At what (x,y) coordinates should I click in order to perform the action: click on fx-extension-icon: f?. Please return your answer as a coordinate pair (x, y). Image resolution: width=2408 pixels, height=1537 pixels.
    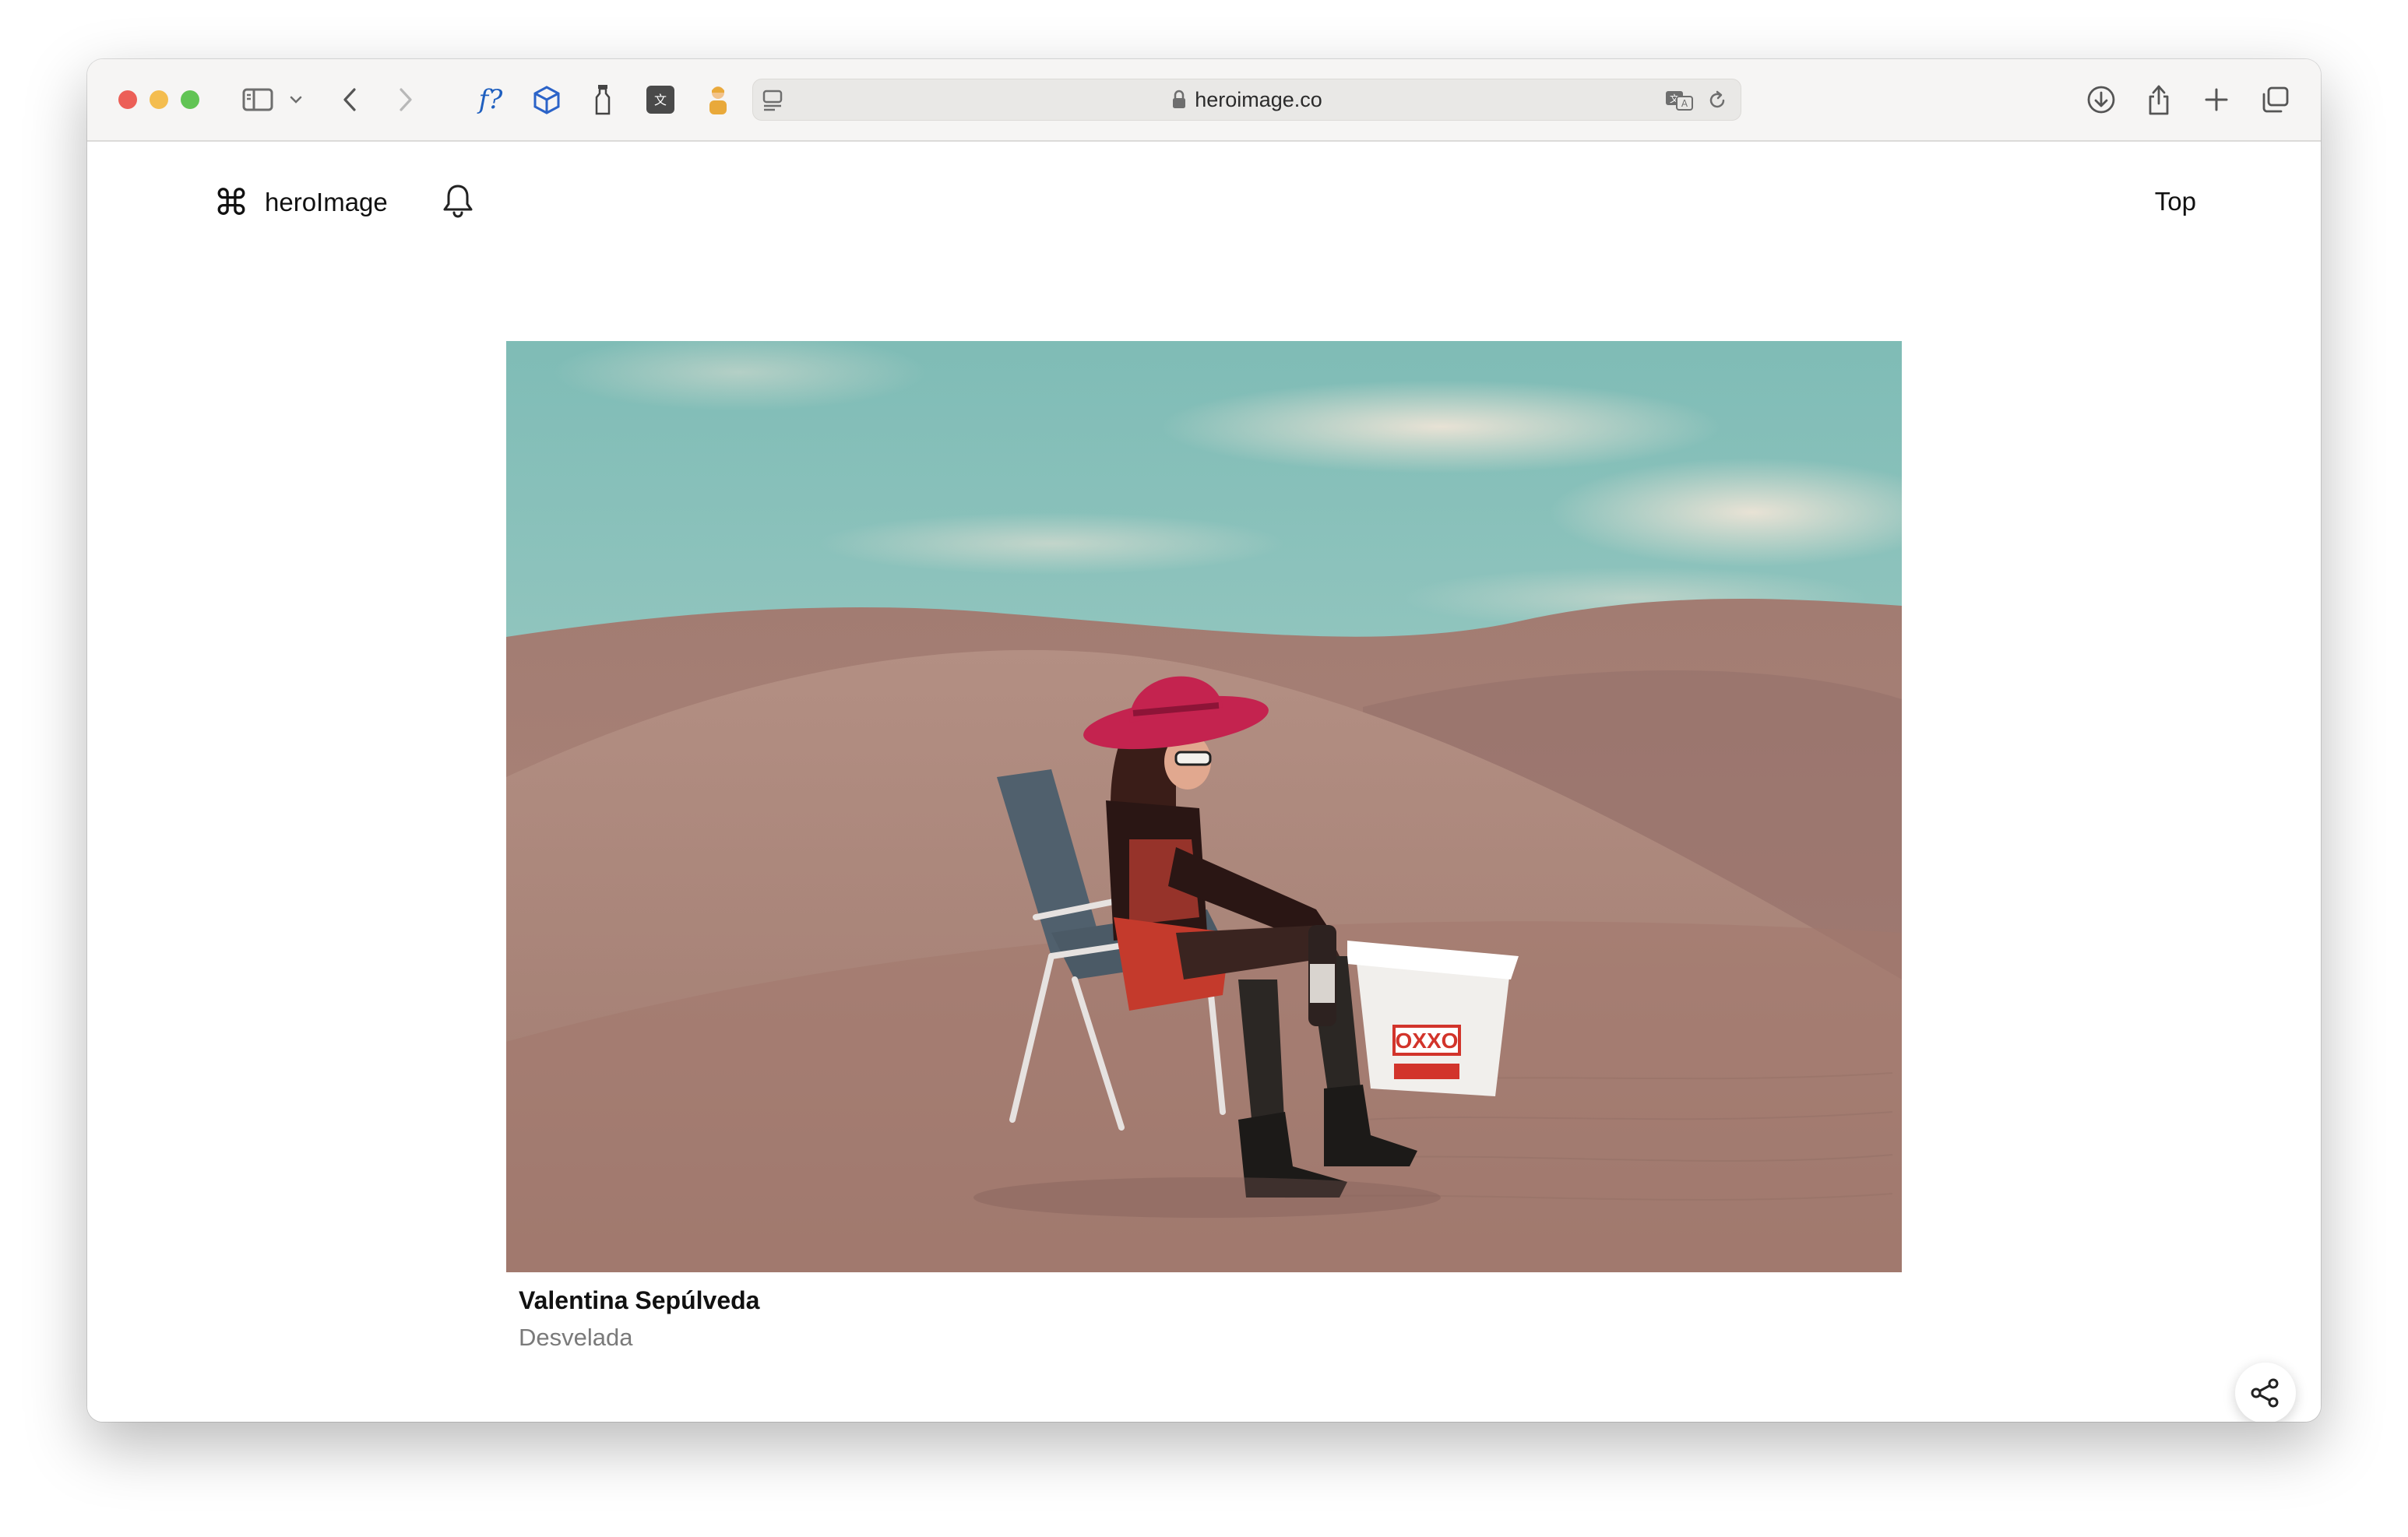
    Looking at the image, I should click on (490, 99).